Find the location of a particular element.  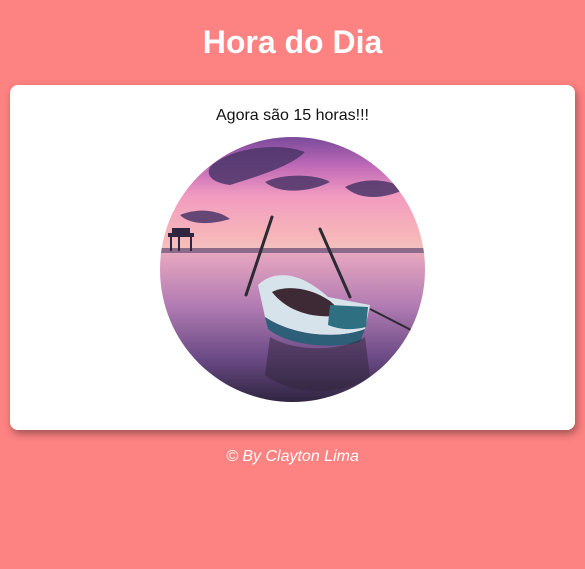

page-title: Hora do Dia is located at coordinates (292, 42).